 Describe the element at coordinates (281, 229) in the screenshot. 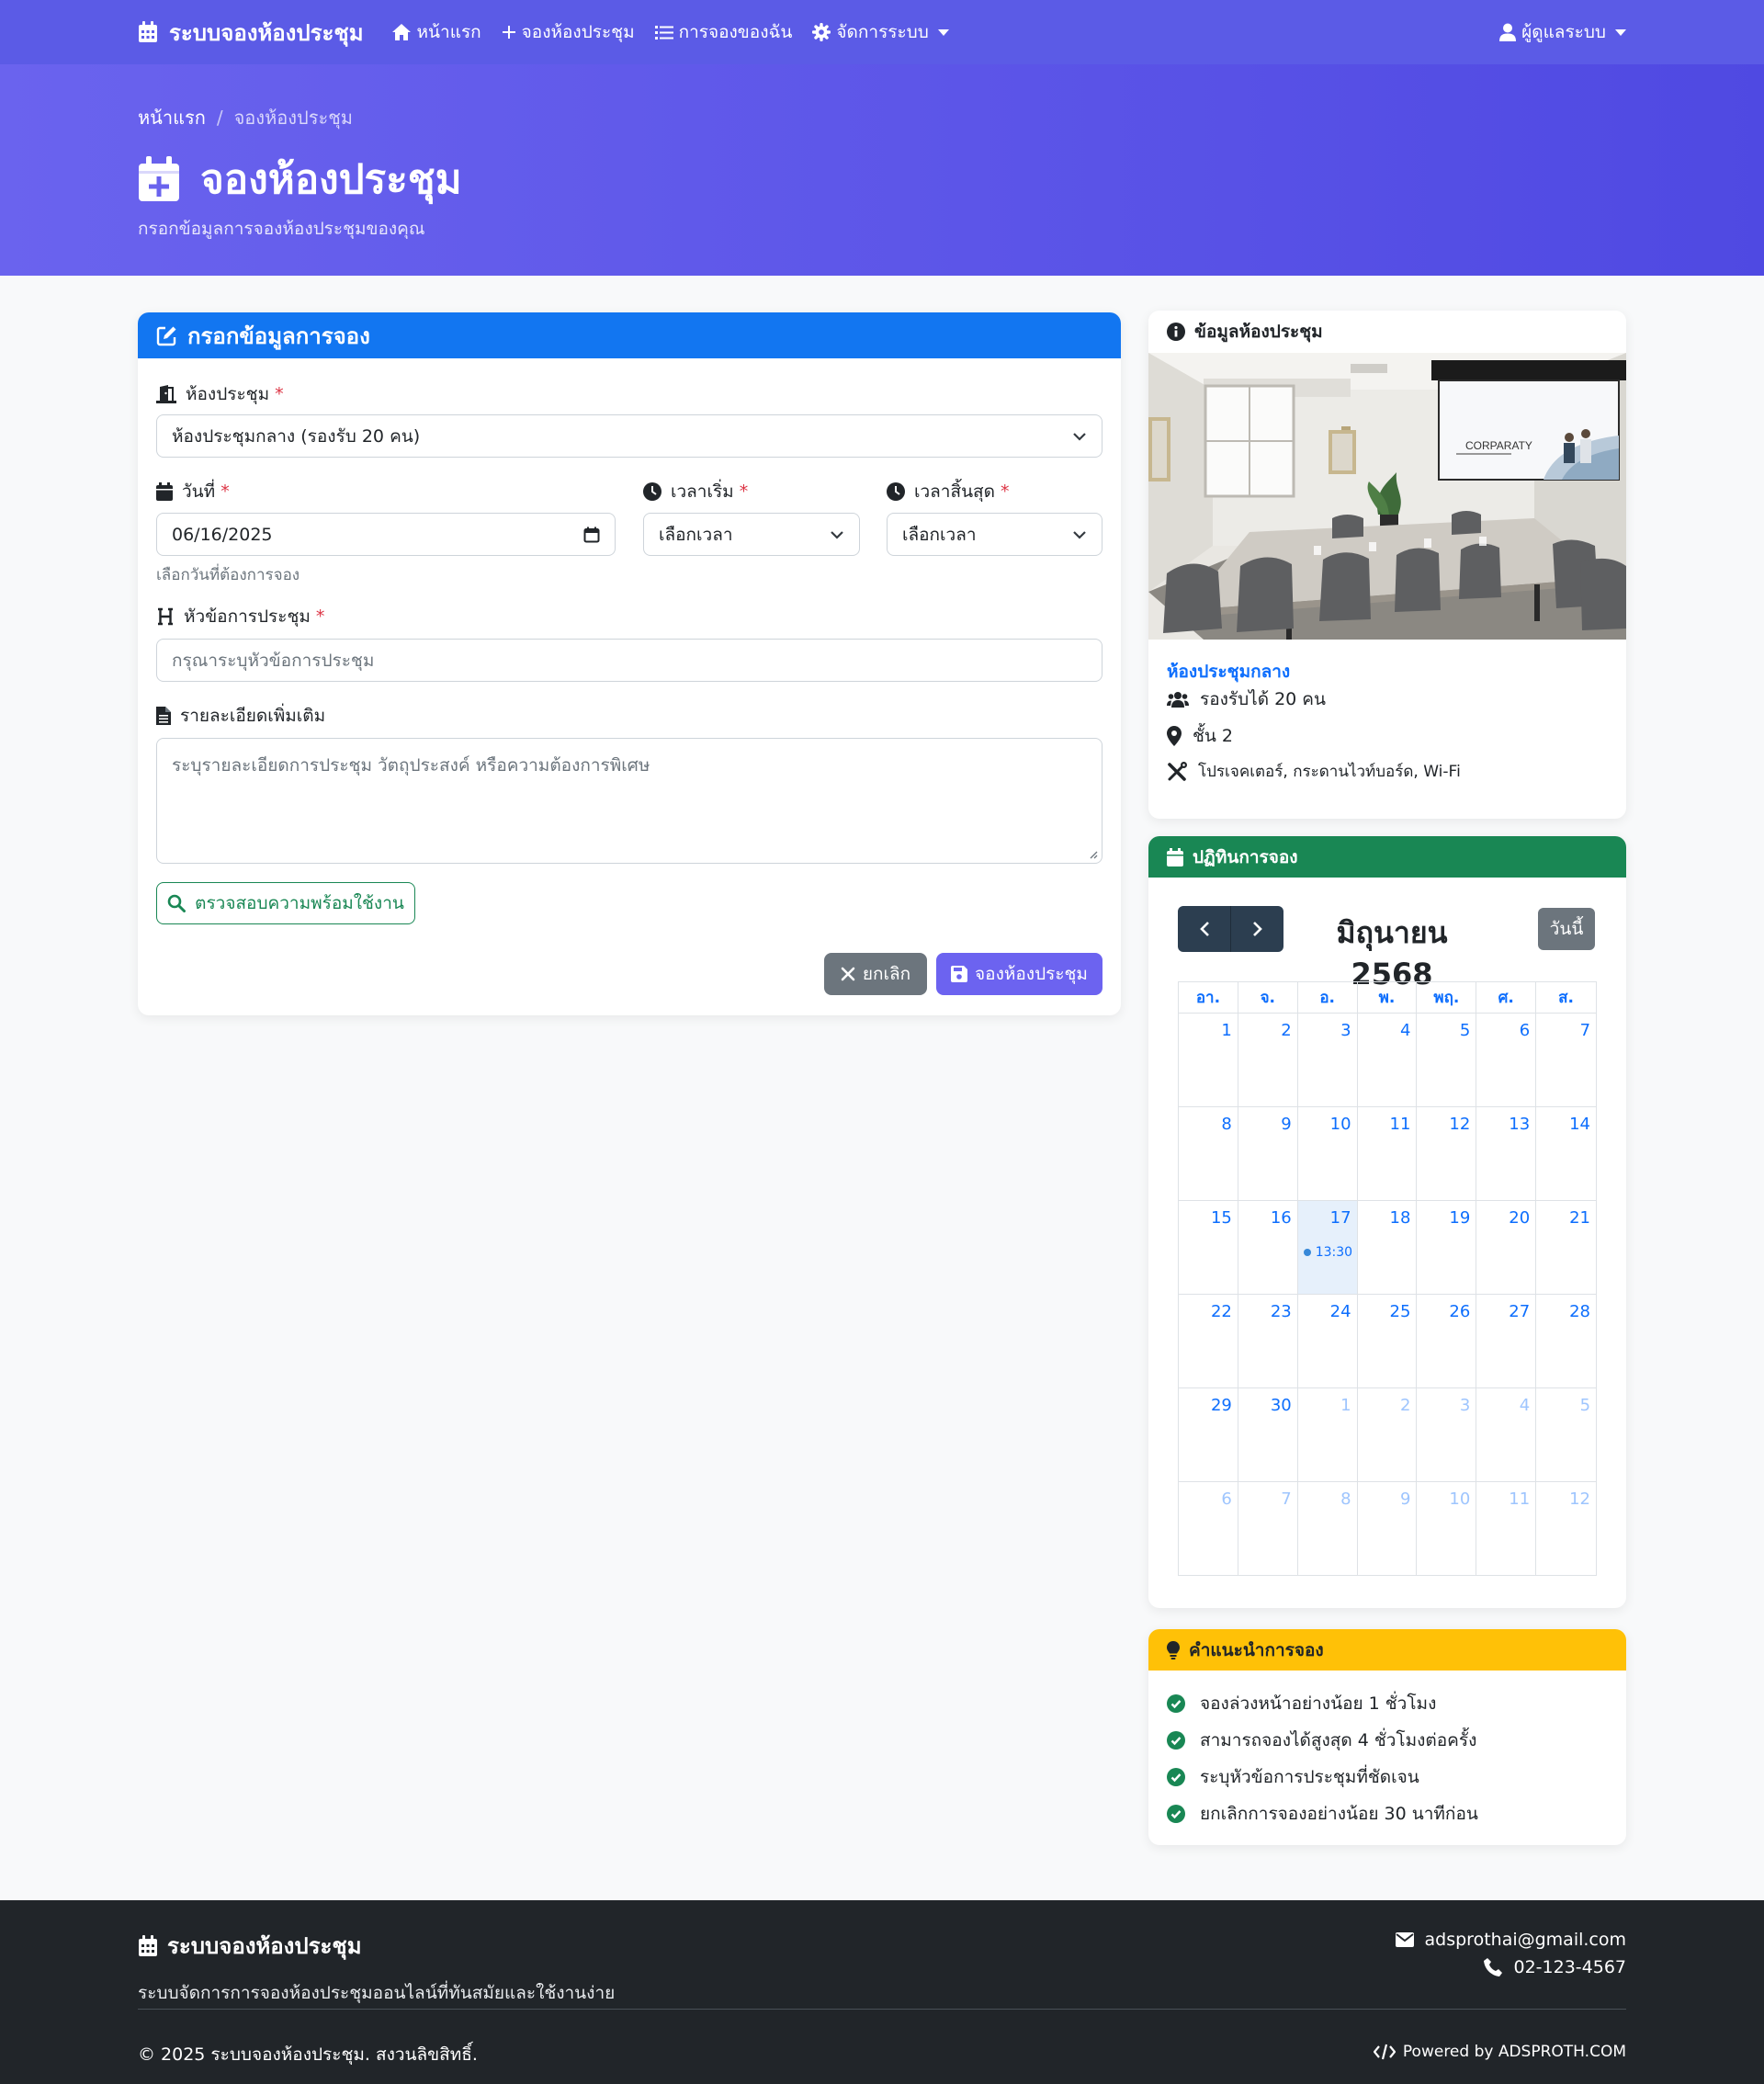

I see `page-subtitle: กรอกข้อมูลการจองห้องประชุมของคุณ` at that location.